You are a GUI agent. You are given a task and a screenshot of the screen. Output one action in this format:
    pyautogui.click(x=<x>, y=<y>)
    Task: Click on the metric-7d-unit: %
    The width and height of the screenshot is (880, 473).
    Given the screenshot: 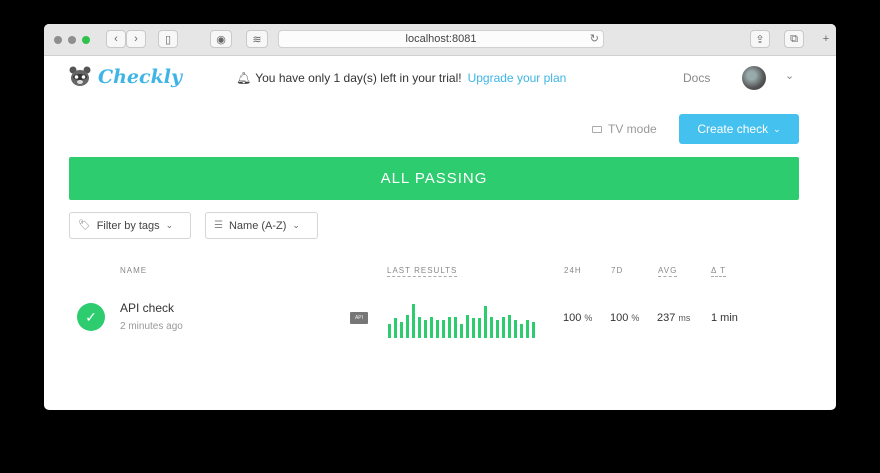 What is the action you would take?
    pyautogui.click(x=635, y=318)
    